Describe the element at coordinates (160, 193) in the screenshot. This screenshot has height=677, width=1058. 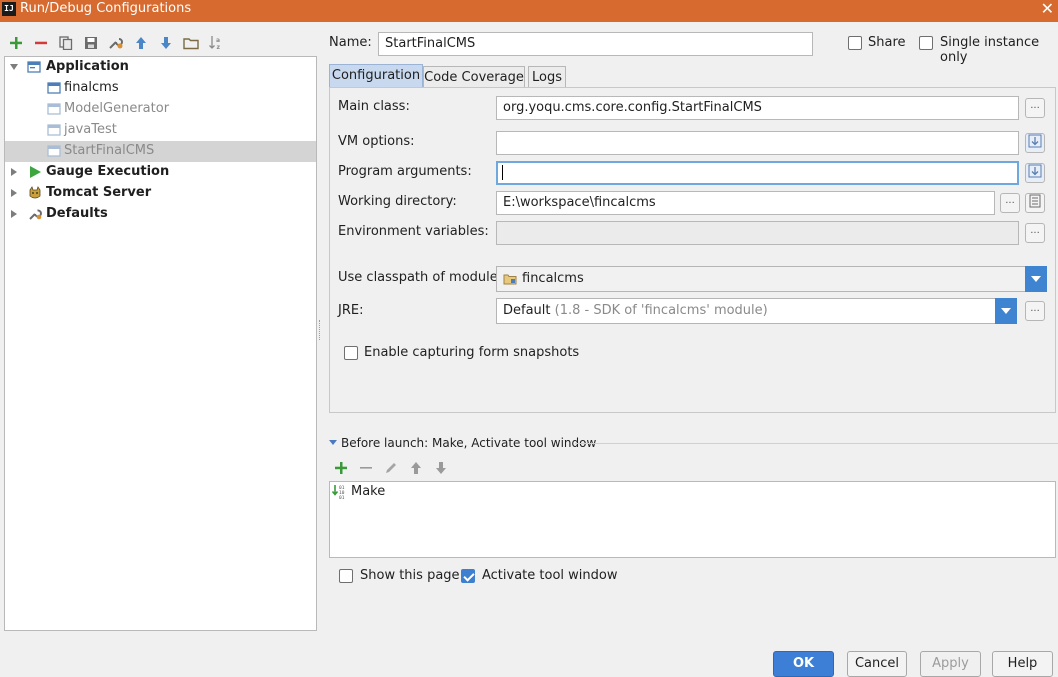
I see `tree-item-tomcat-server: Tomcat Server` at that location.